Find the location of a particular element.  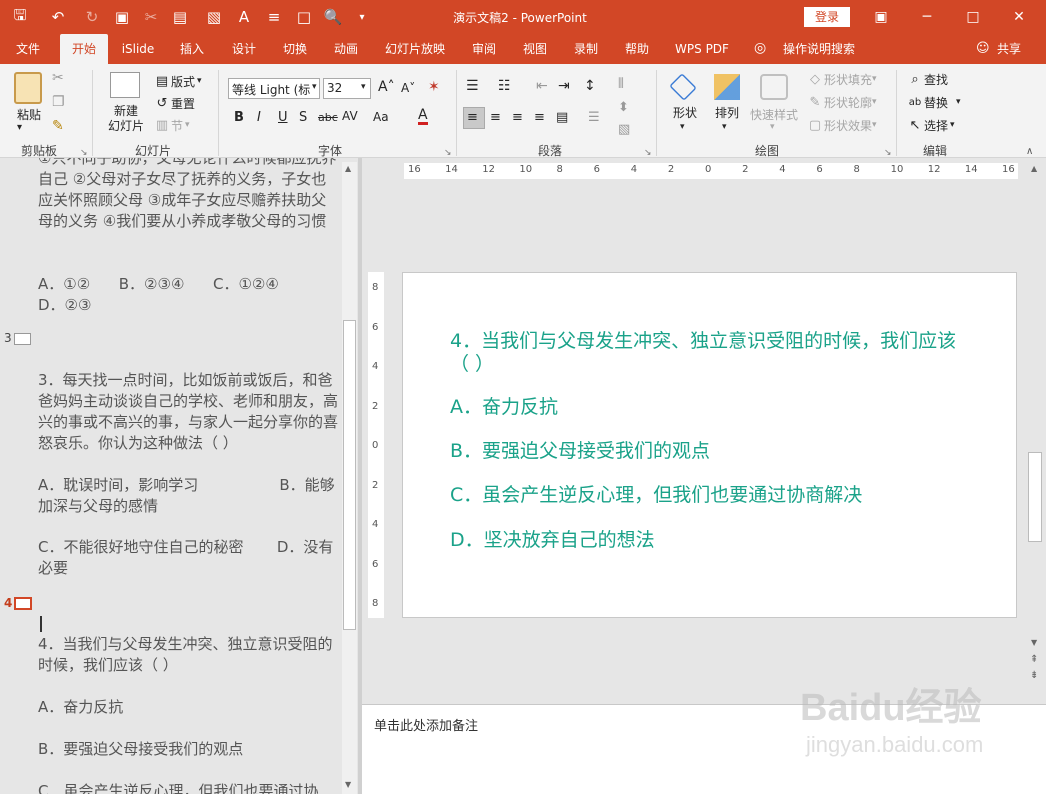

font-name-select: 等线 Light (标 is located at coordinates (274, 88).